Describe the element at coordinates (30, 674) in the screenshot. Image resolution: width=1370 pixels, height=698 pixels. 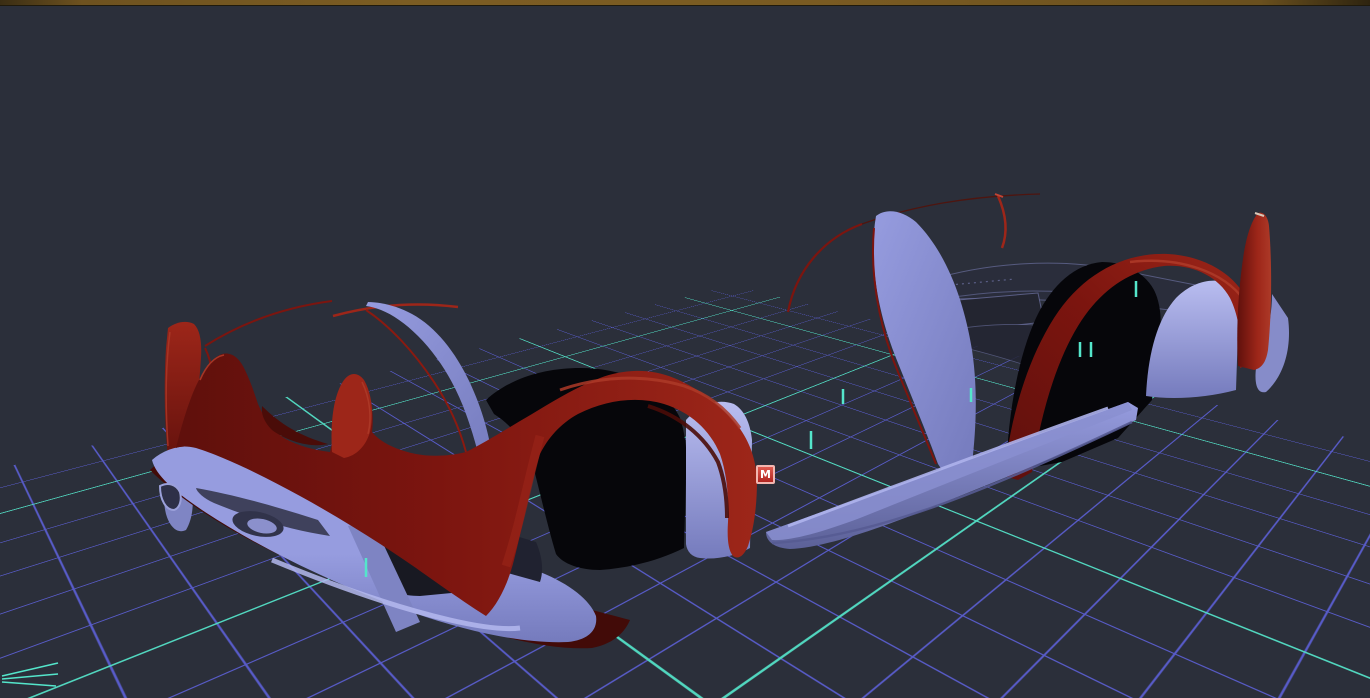
I see `grid-corner-fan-lines` at that location.